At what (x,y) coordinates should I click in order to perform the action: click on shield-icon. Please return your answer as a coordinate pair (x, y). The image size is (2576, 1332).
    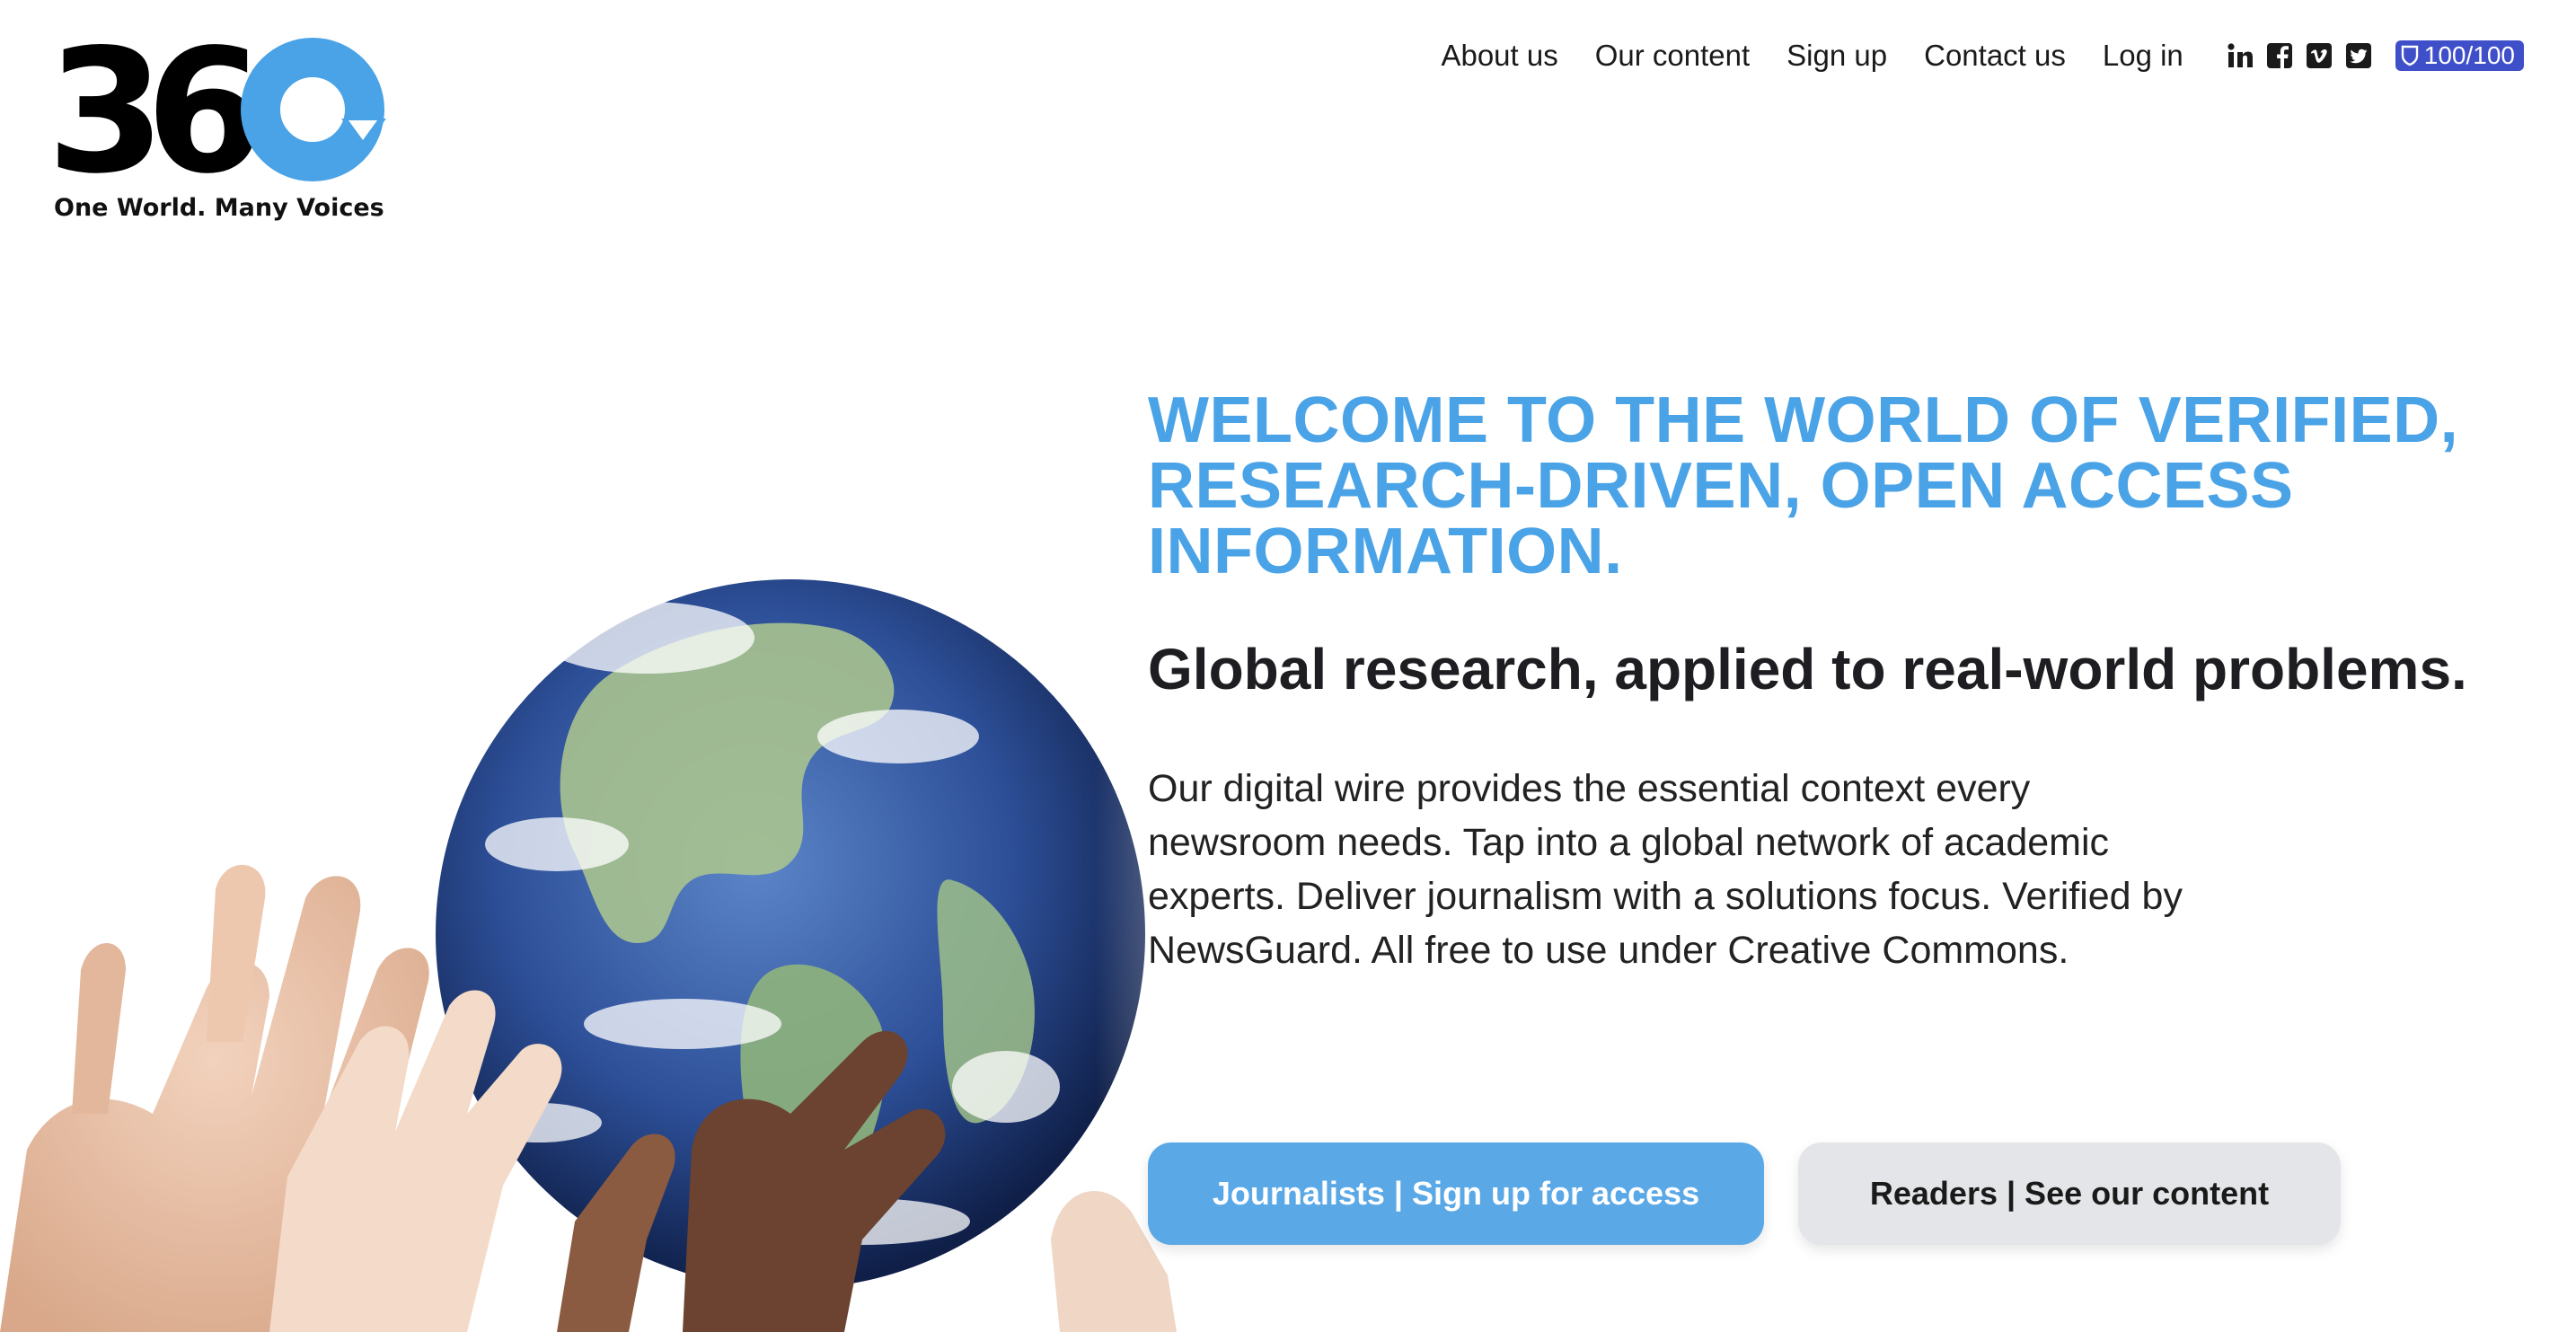
    Looking at the image, I should click on (2409, 55).